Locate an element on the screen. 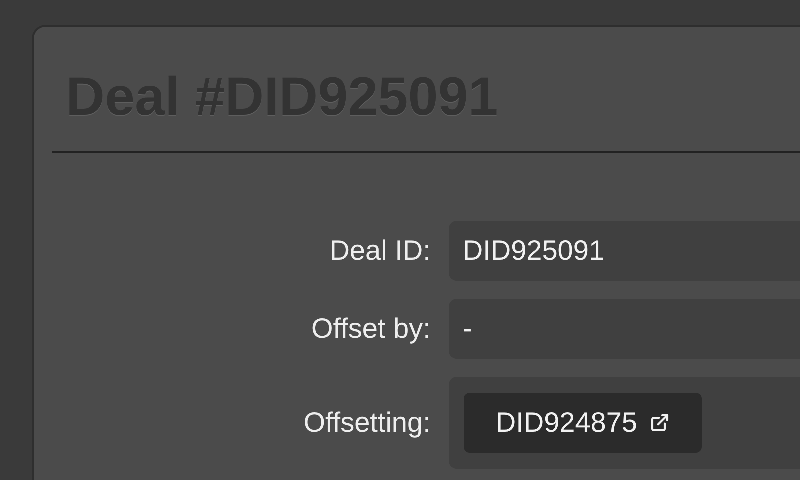  field-label: Offset by: is located at coordinates (371, 329).